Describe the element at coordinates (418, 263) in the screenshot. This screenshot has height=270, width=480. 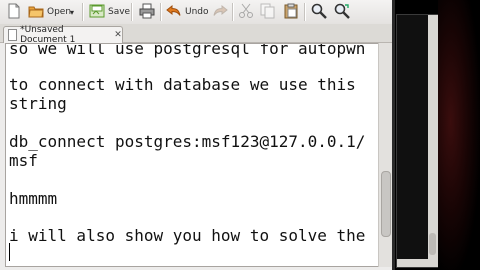
I see `background-window-bottom-bar` at that location.